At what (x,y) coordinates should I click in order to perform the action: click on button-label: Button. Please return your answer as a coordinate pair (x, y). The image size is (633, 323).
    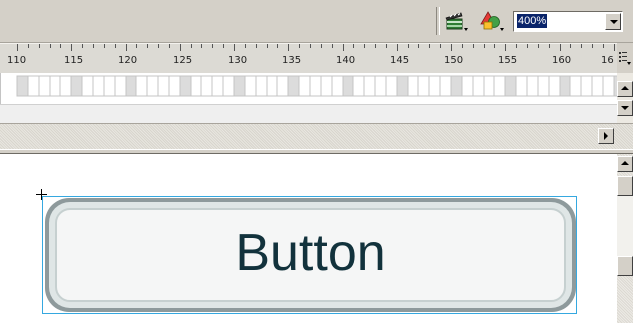
    Looking at the image, I should click on (310, 253).